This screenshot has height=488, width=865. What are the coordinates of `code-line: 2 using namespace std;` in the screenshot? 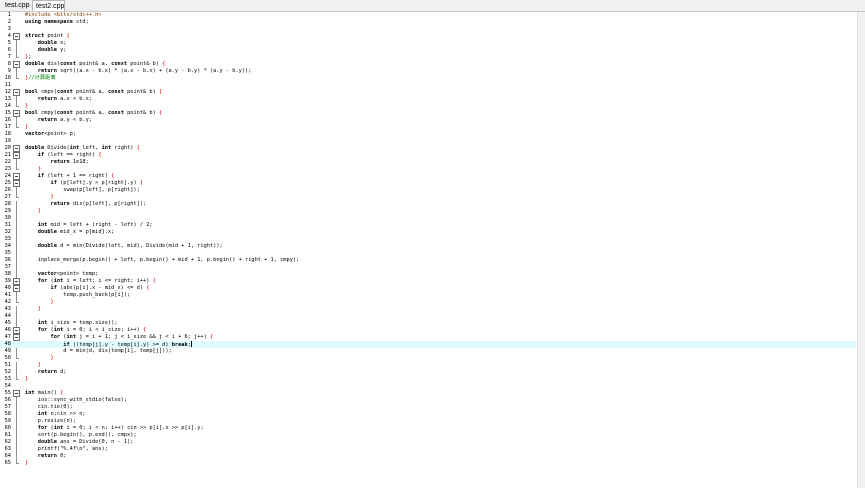 It's located at (428, 22).